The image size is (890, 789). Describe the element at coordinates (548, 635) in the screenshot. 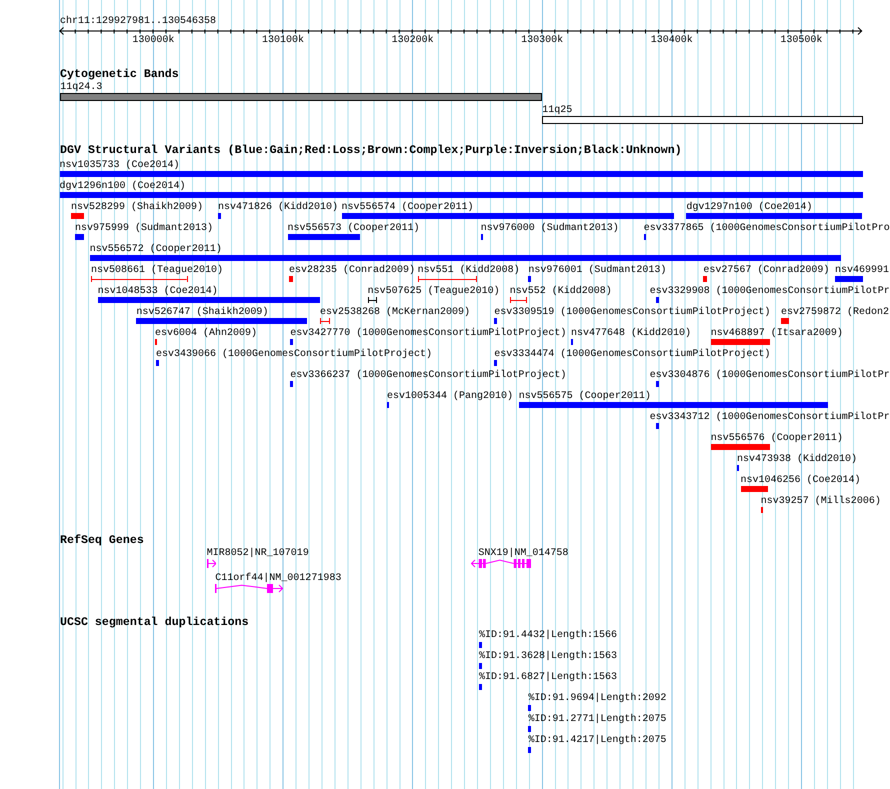

I see `duplication-label: %ID:91.4432|Length:1566` at that location.